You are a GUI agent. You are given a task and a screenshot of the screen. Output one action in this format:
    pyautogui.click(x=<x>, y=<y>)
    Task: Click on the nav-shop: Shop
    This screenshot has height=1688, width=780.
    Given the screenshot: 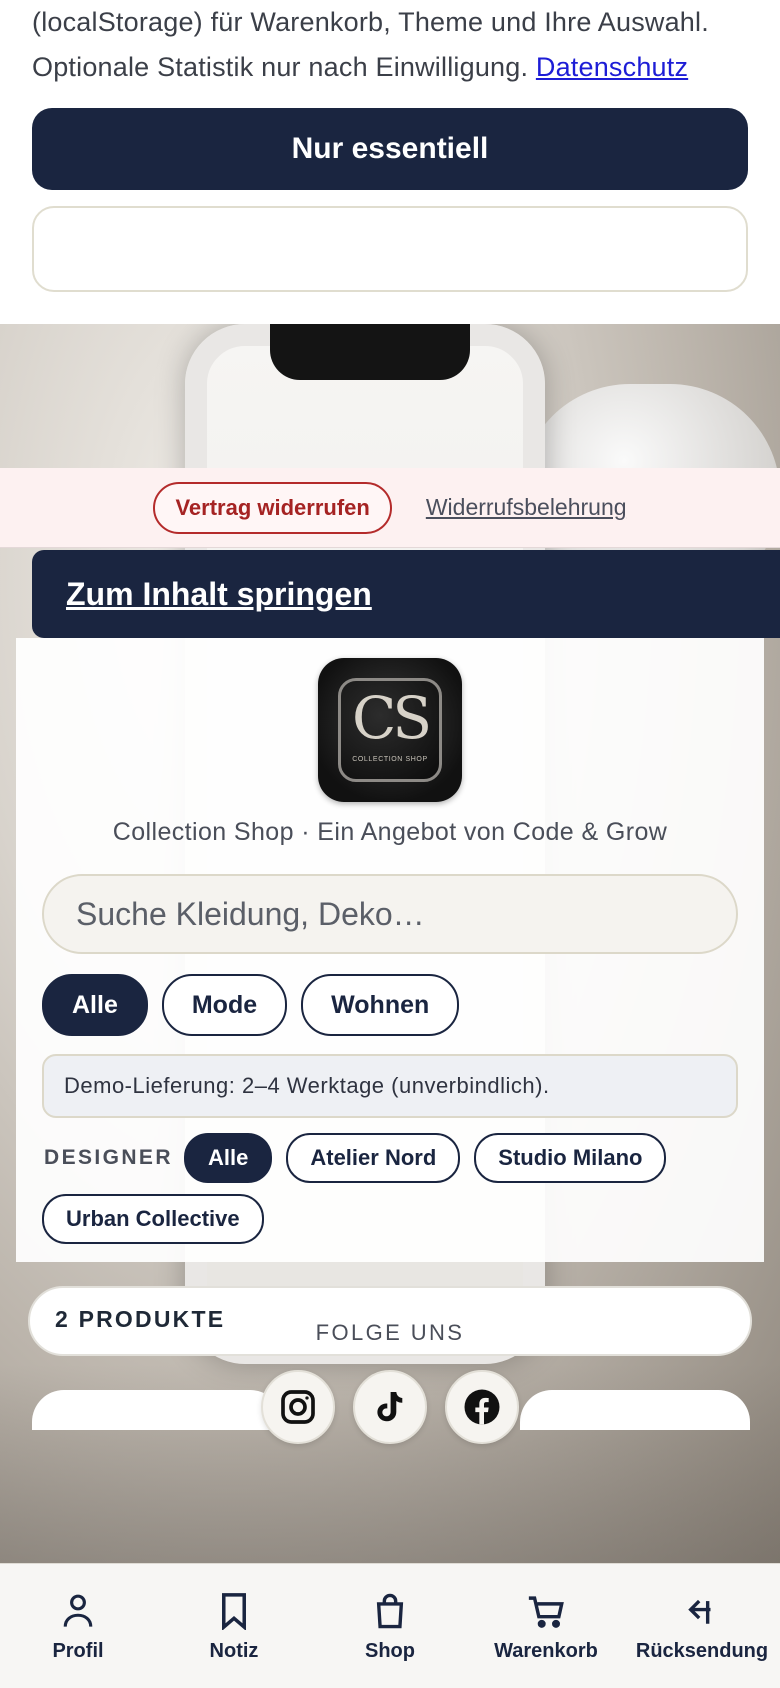 What is the action you would take?
    pyautogui.click(x=390, y=1626)
    